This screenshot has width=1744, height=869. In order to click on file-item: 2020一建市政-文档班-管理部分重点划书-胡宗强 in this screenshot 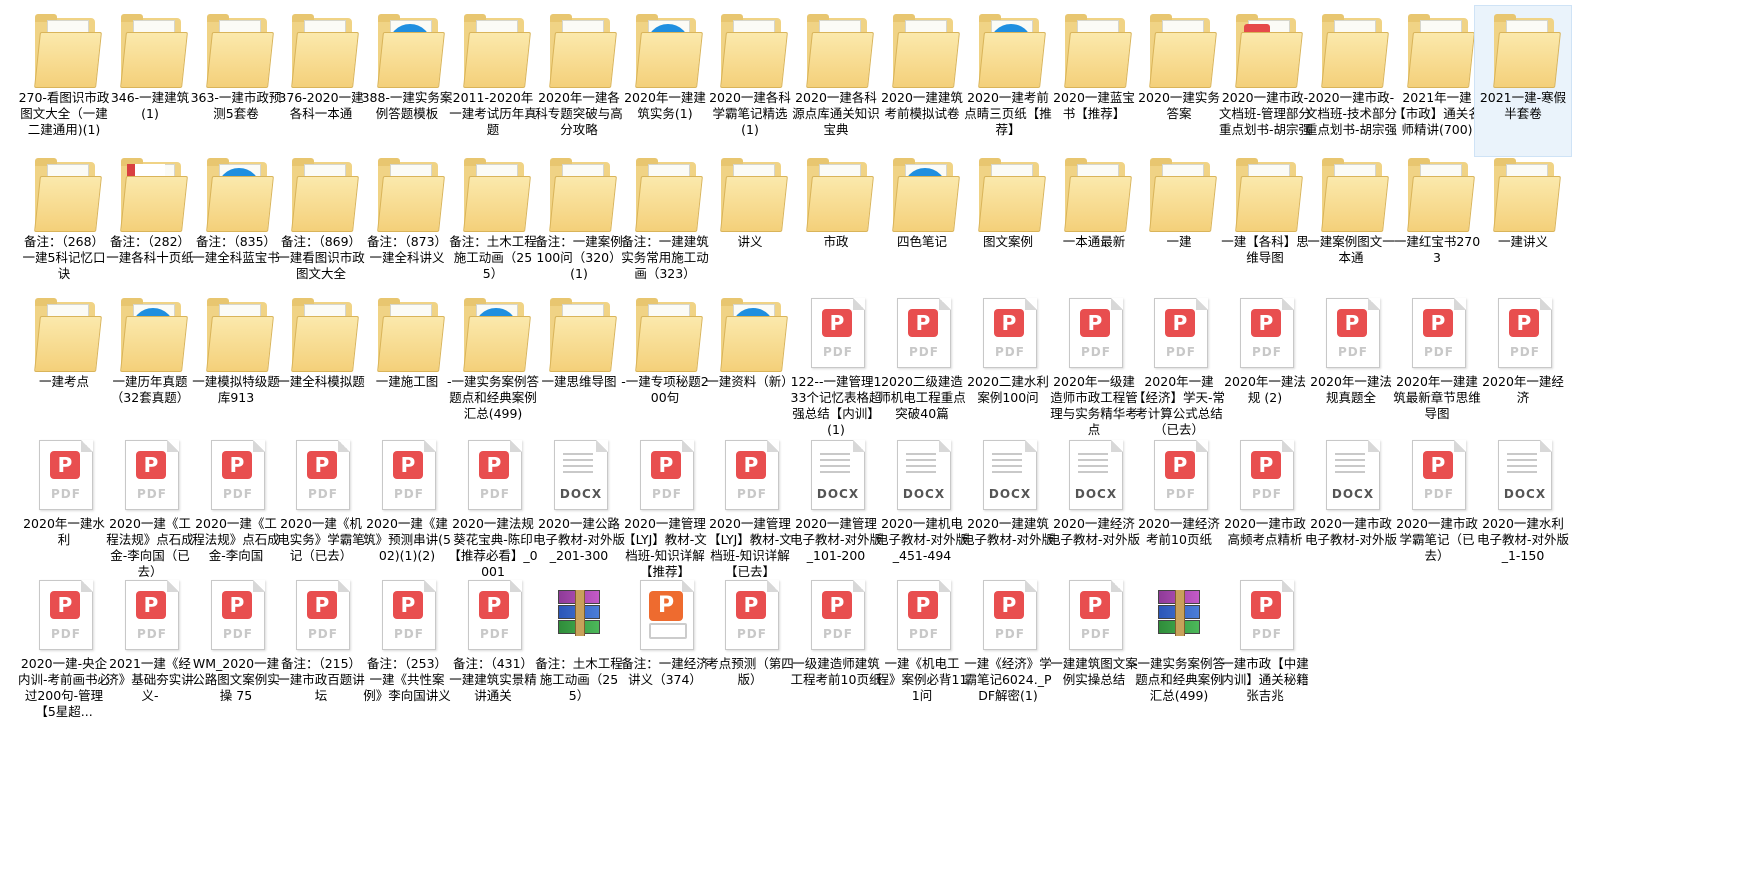, I will do `click(1265, 81)`.